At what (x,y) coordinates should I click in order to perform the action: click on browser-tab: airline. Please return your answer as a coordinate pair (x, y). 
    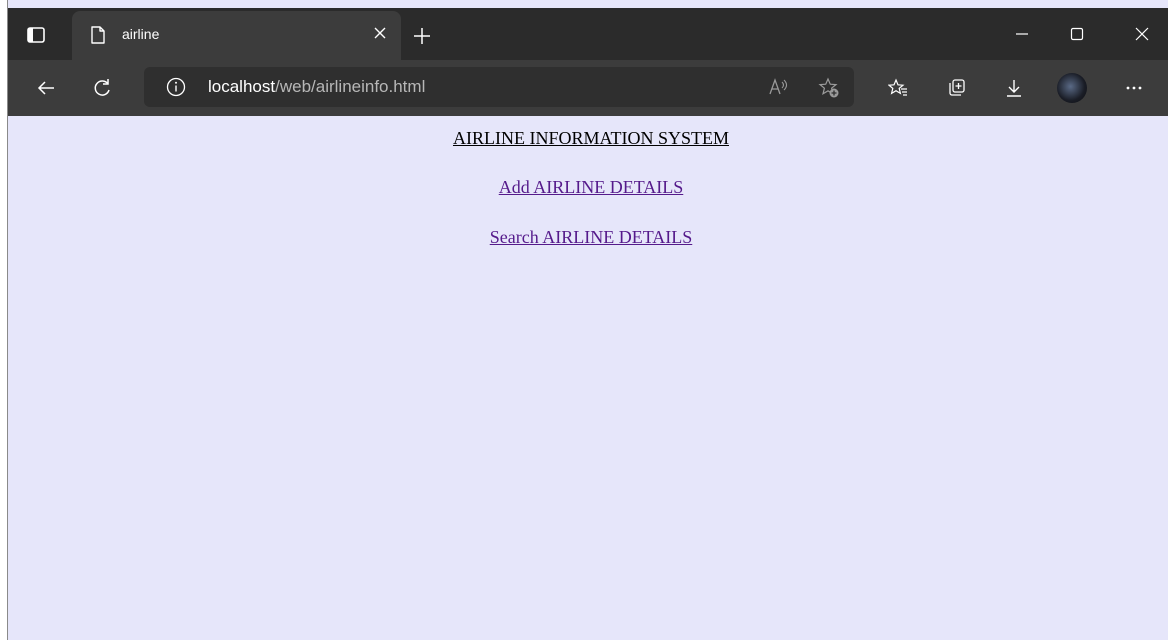
    Looking at the image, I should click on (236, 35).